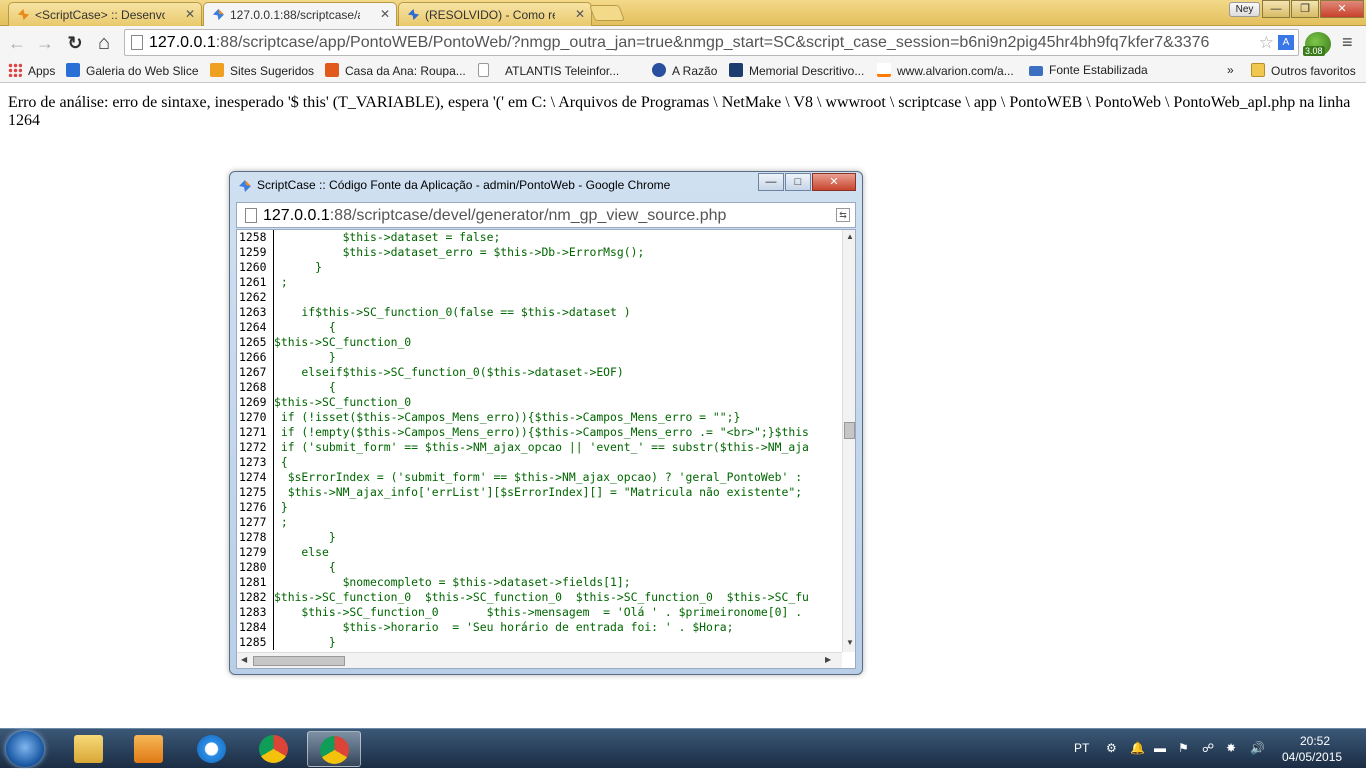 This screenshot has height=769, width=1366. What do you see at coordinates (1317, 44) in the screenshot?
I see `extension-icon: 3.08` at bounding box center [1317, 44].